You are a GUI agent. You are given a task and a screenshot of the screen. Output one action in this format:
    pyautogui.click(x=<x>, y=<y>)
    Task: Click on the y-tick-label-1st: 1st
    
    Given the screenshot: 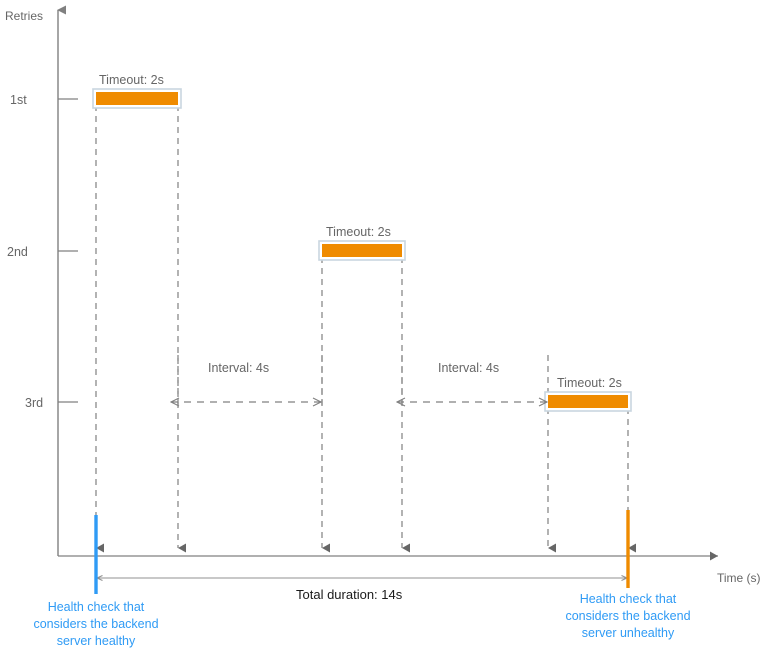 What is the action you would take?
    pyautogui.click(x=18, y=100)
    